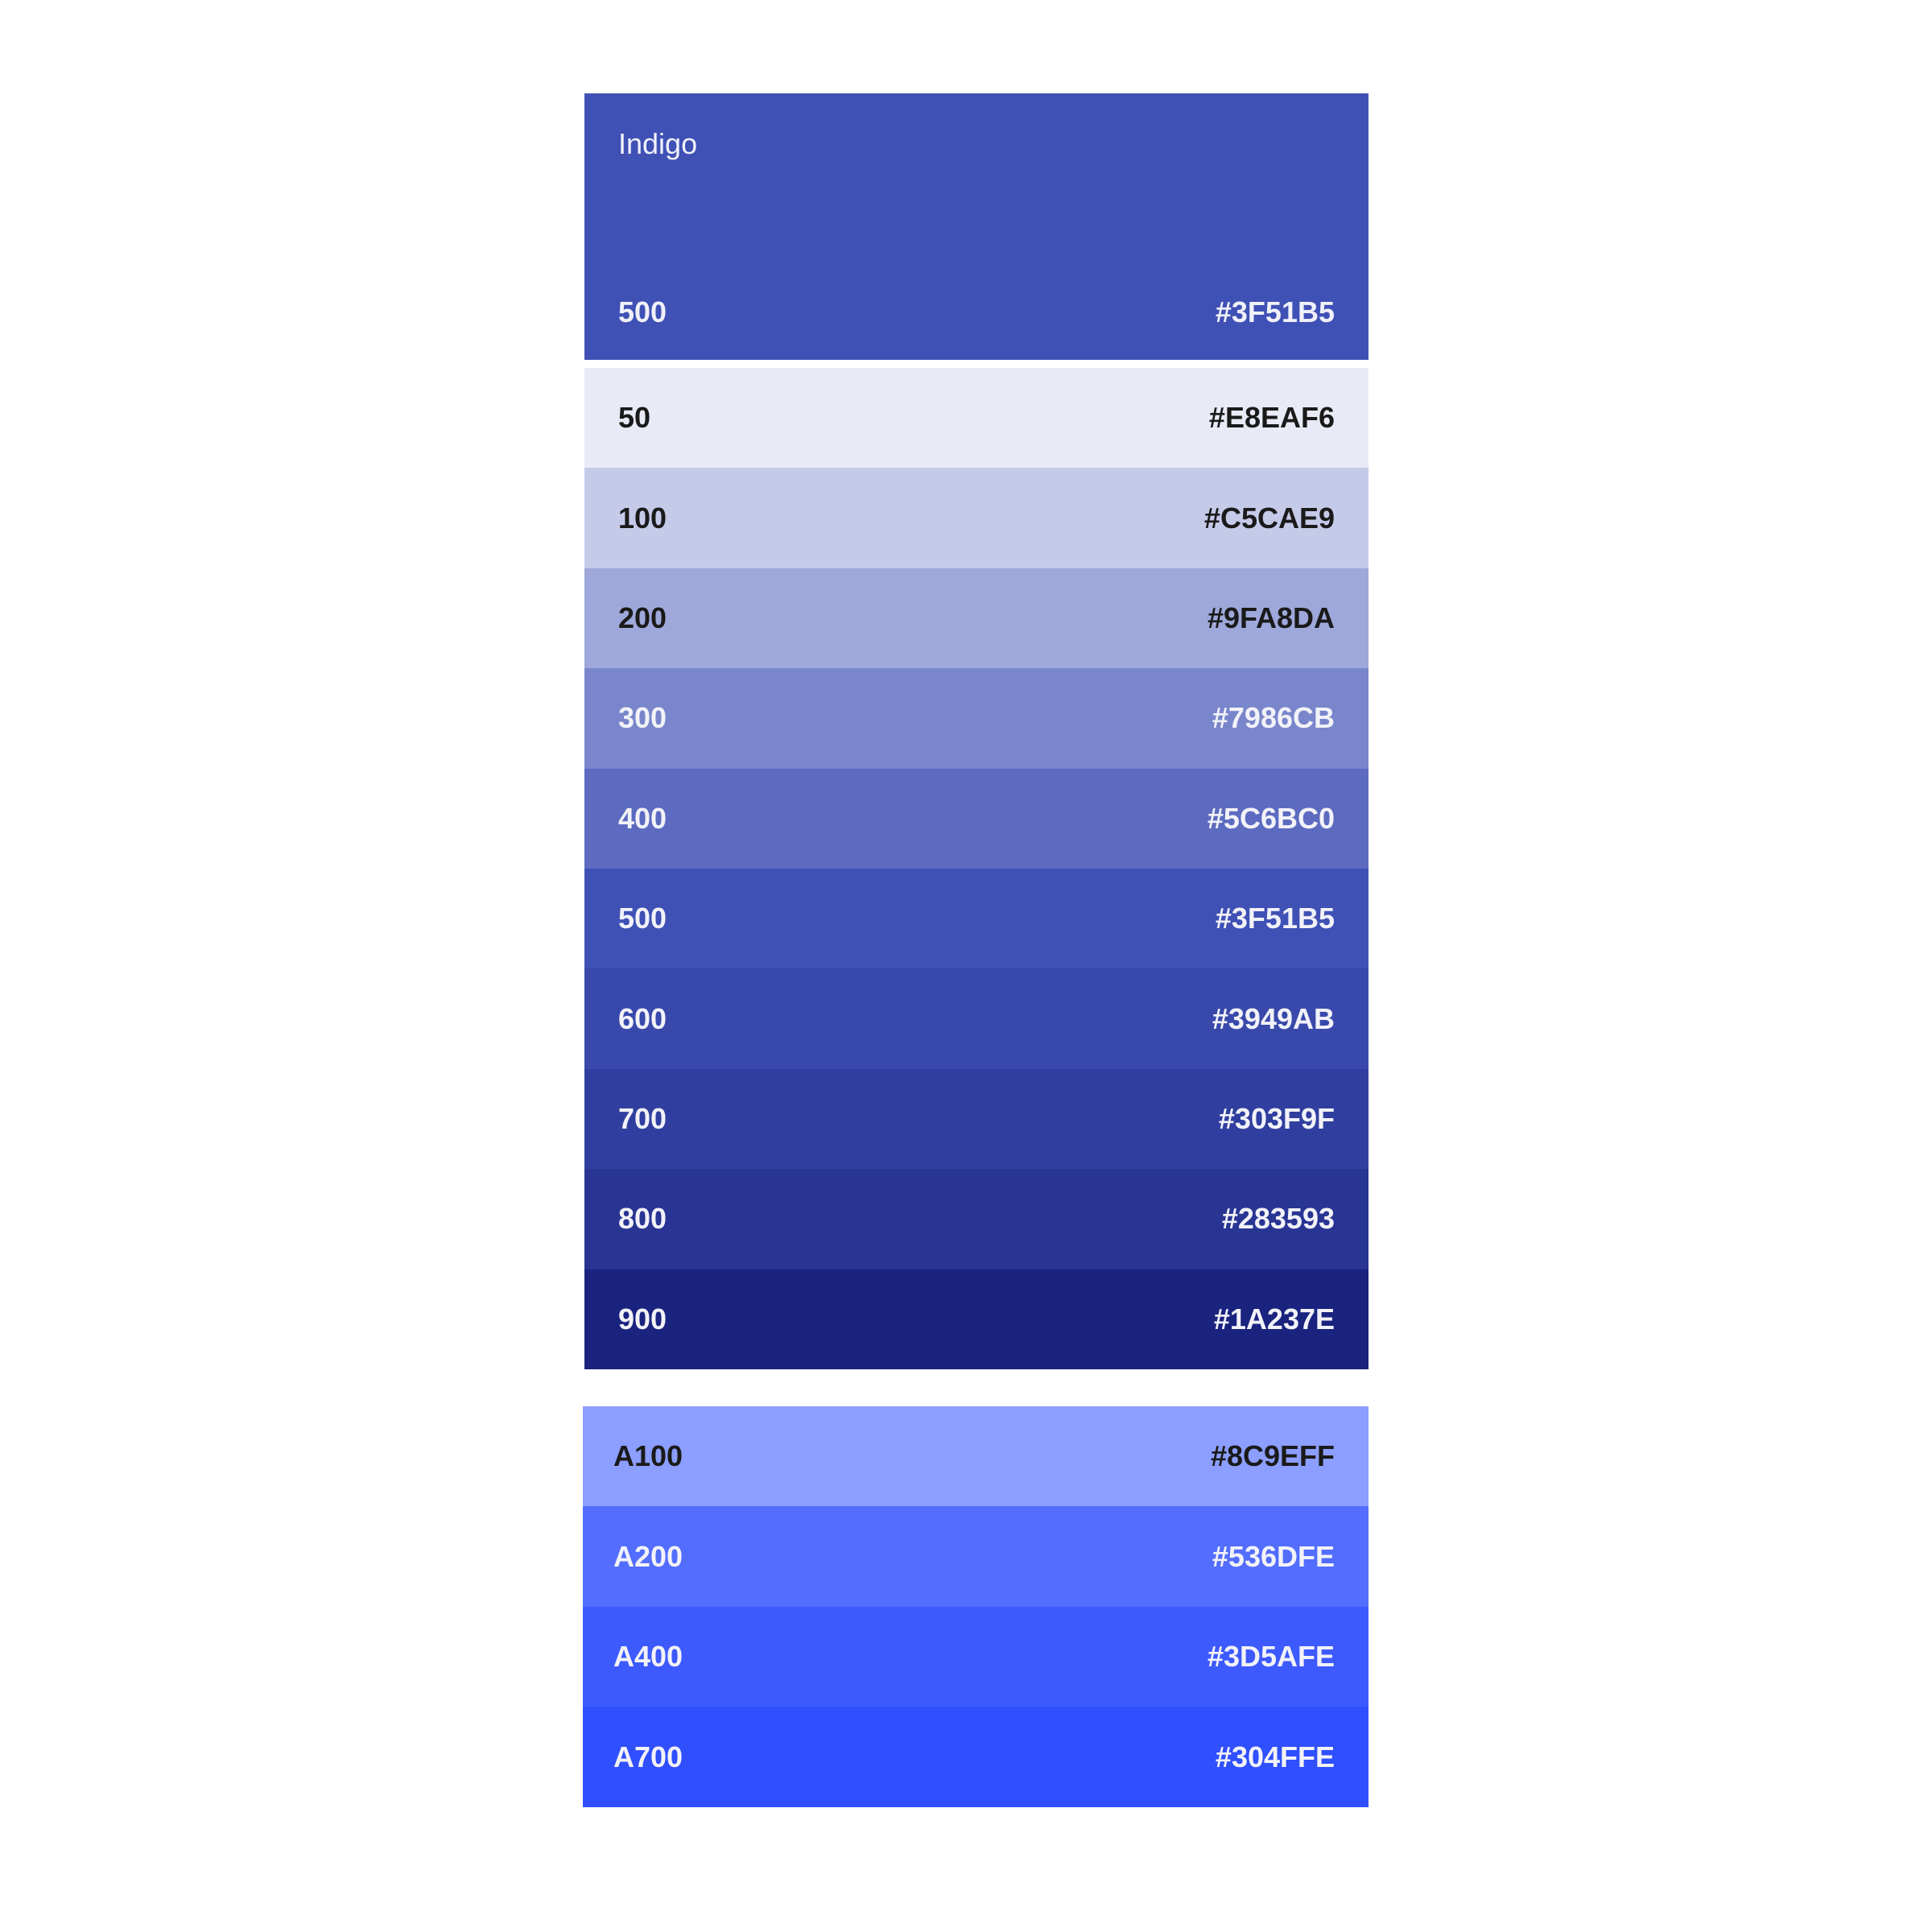 The width and height of the screenshot is (1932, 1932). Describe the element at coordinates (648, 1456) in the screenshot. I see `swatch-shade-label: A100` at that location.